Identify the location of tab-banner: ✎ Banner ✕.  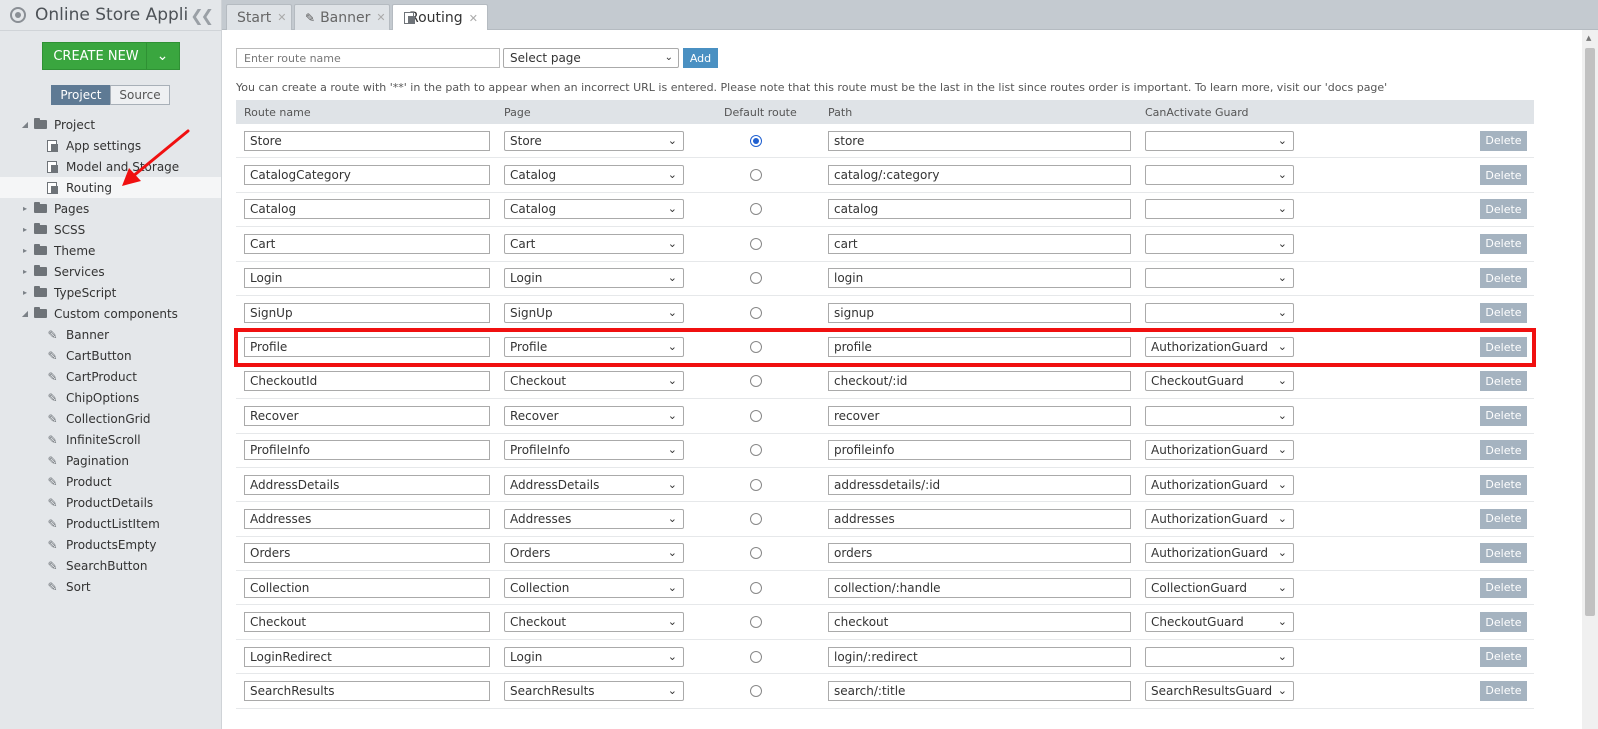
(342, 17).